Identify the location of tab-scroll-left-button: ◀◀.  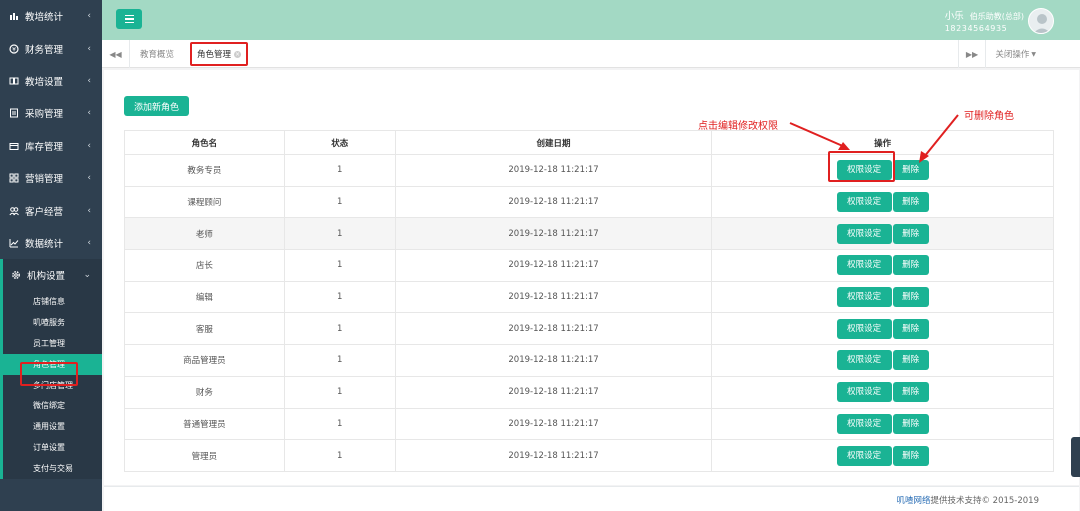
(116, 54).